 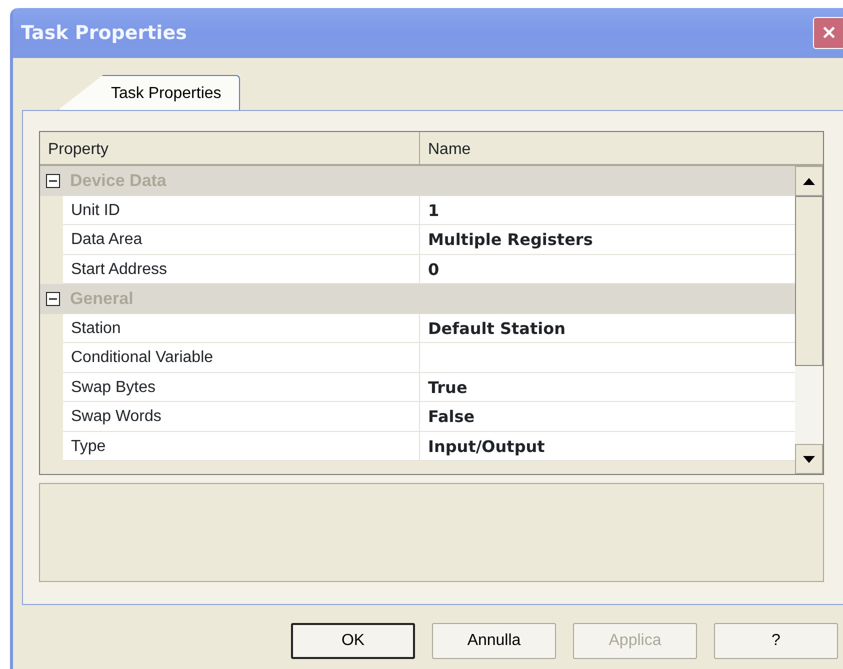 I want to click on scrollbar, so click(x=809, y=320).